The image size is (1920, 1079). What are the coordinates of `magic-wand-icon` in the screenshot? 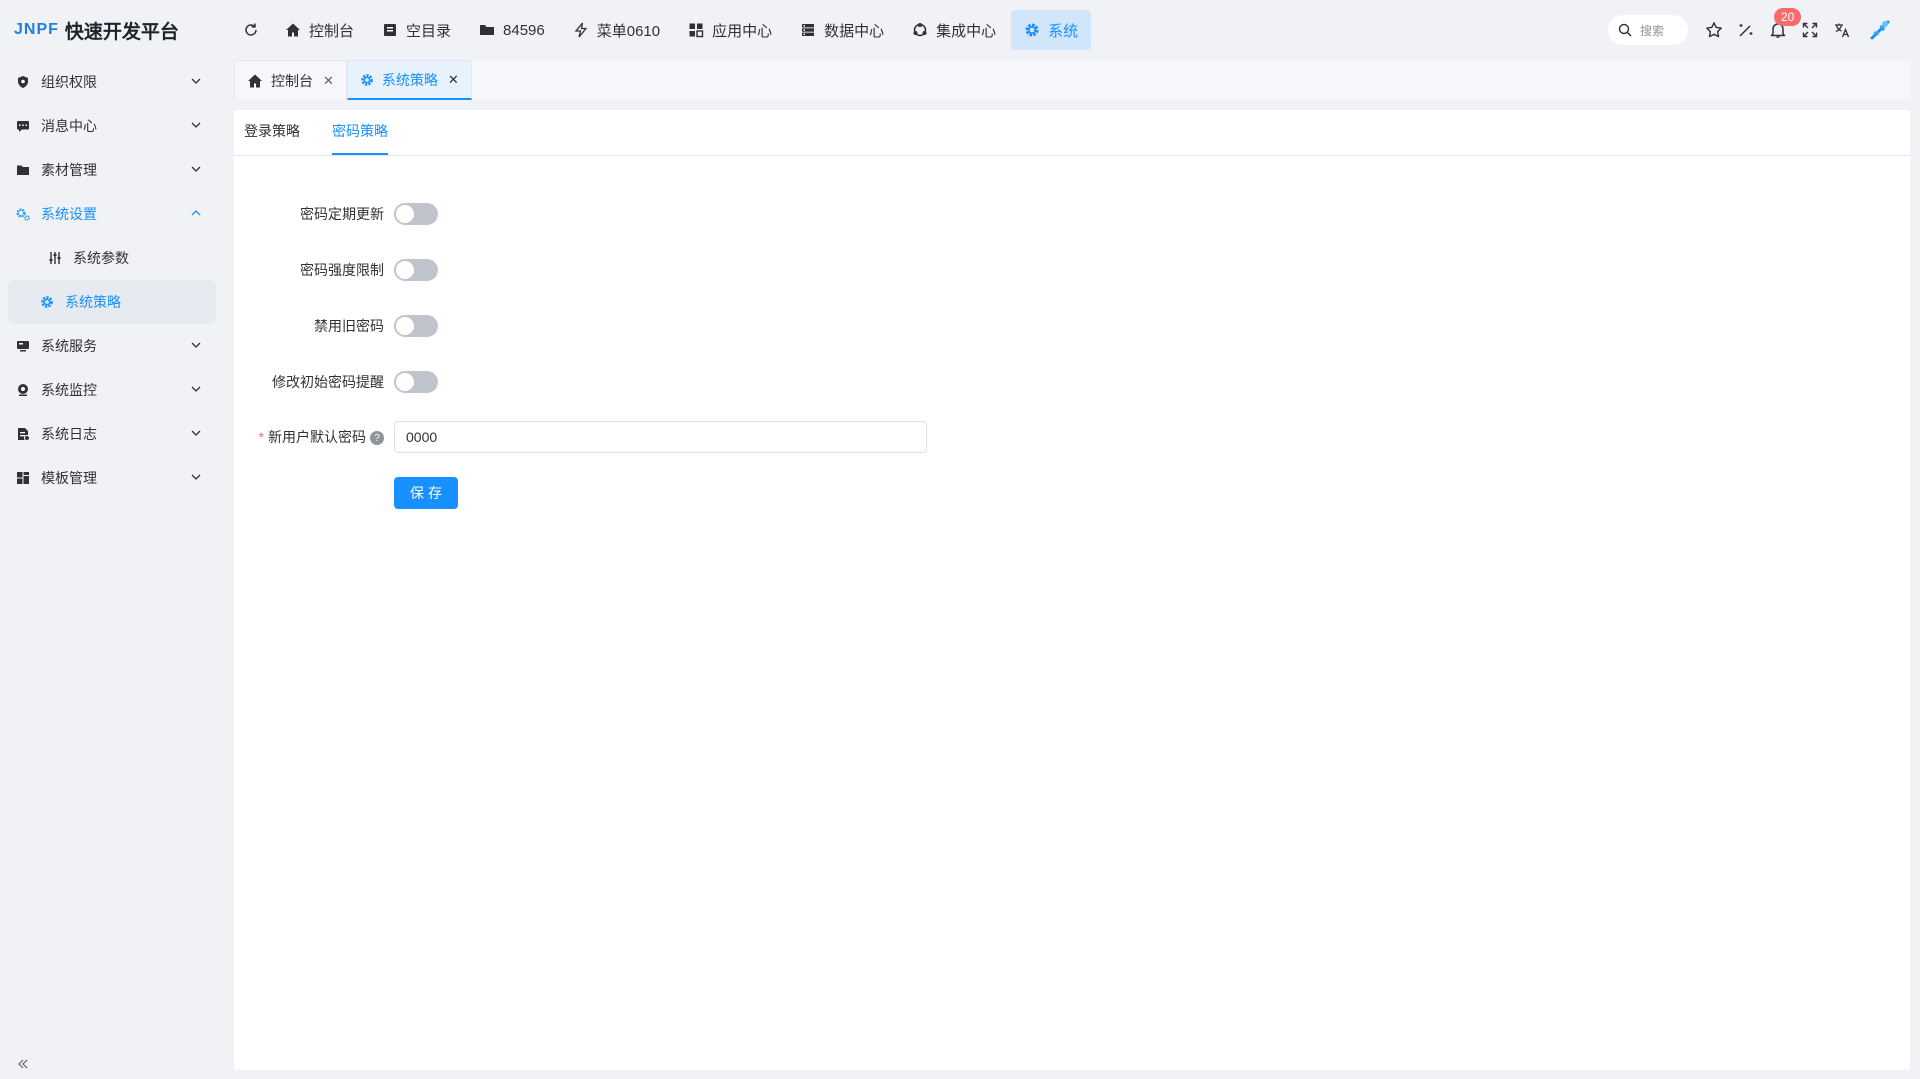 It's located at (1746, 30).